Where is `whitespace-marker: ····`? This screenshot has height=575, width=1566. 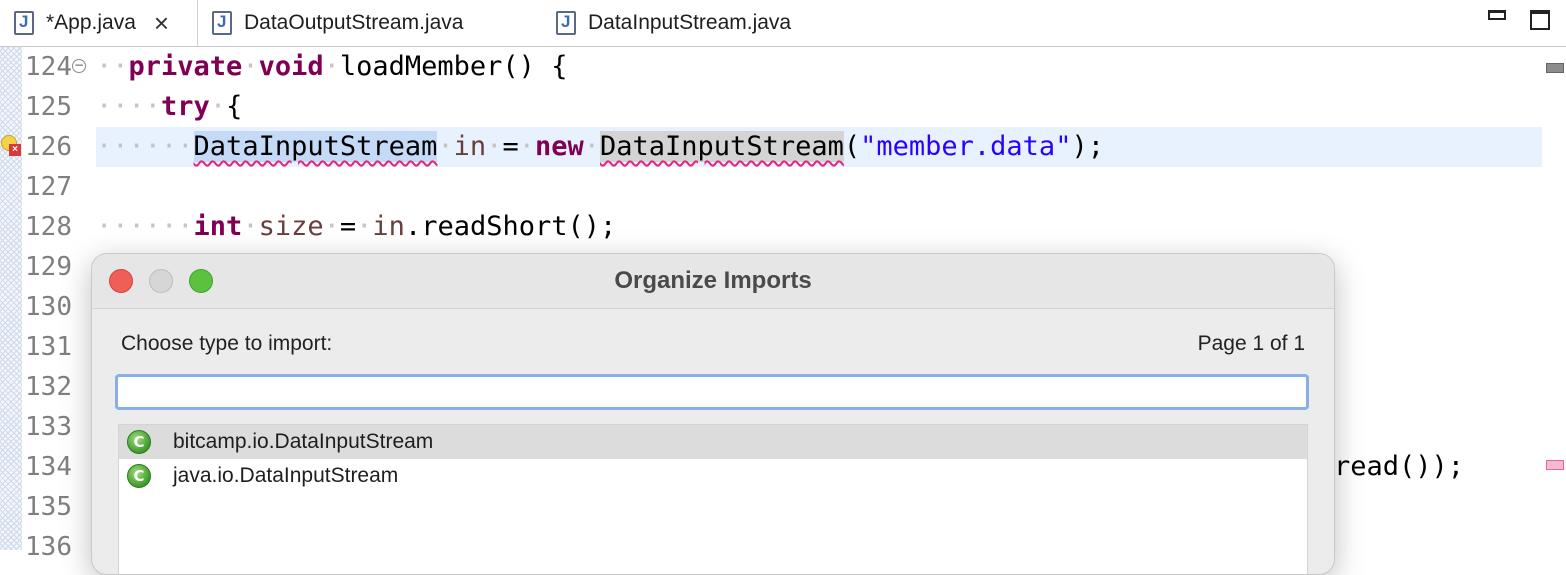 whitespace-marker: ···· is located at coordinates (129, 106).